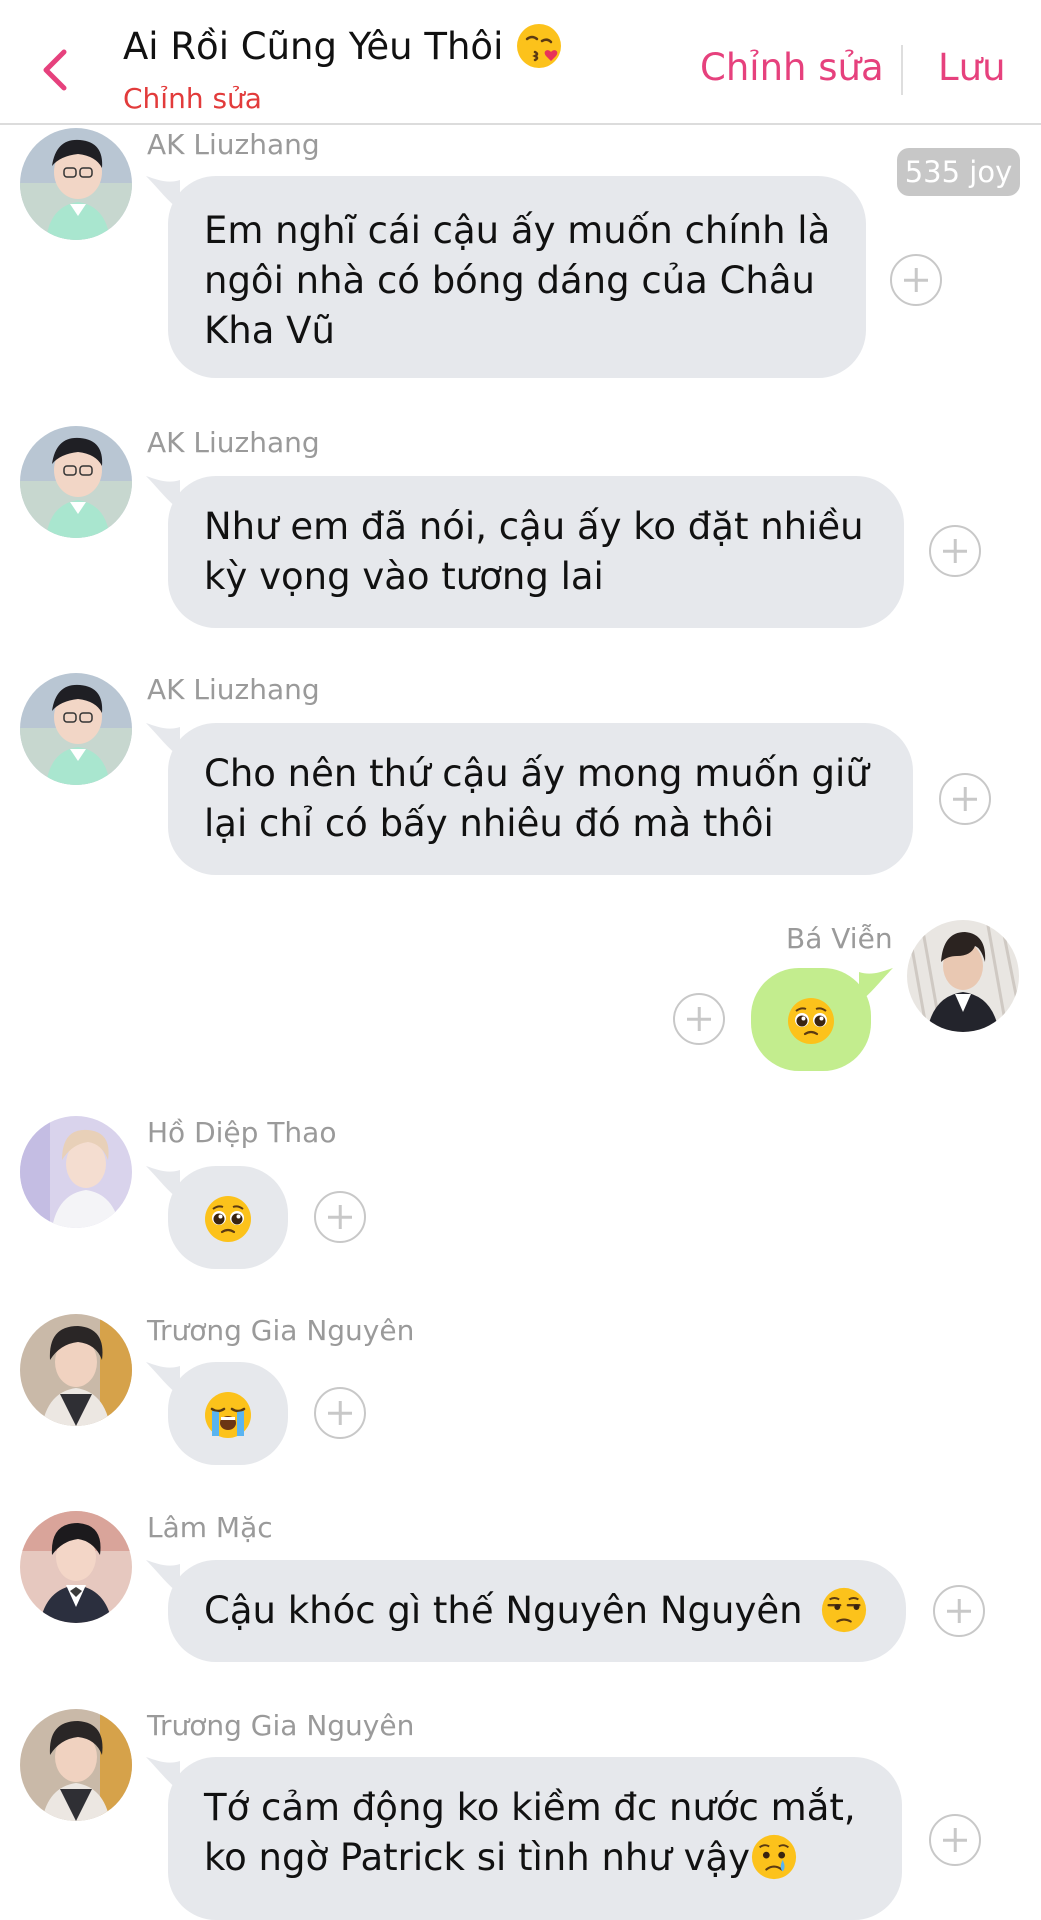 The width and height of the screenshot is (1041, 1920). Describe the element at coordinates (839, 938) in the screenshot. I see `sender-name: Bá Viễn` at that location.